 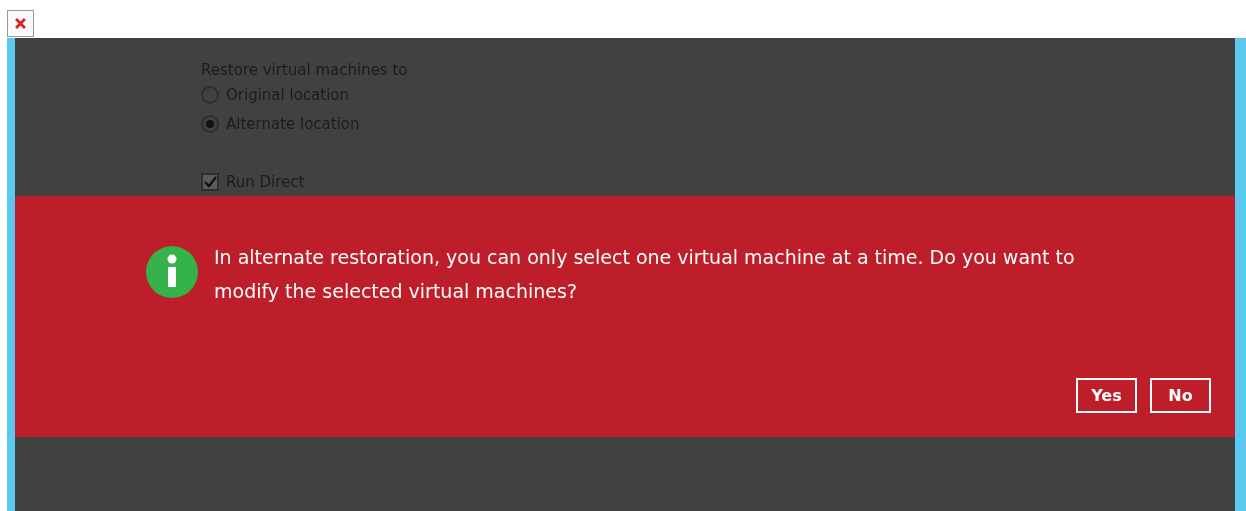 What do you see at coordinates (172, 272) in the screenshot?
I see `info-icon` at bounding box center [172, 272].